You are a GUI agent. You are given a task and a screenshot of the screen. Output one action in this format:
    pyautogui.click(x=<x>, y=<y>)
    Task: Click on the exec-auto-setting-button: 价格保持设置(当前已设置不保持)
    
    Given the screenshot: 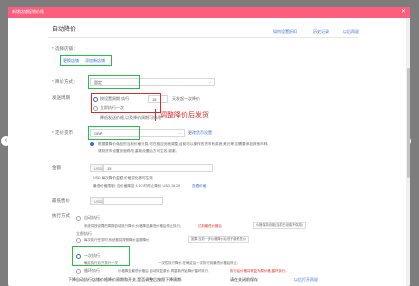 What is the action you would take?
    pyautogui.click(x=279, y=225)
    